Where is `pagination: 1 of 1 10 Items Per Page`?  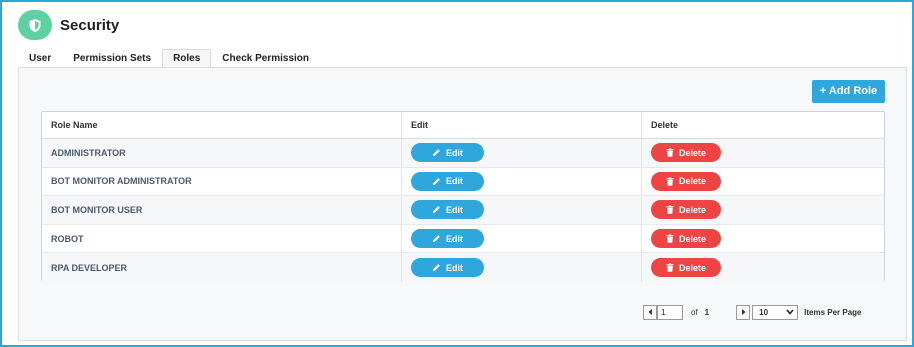
pagination: 1 of 1 10 Items Per Page is located at coordinates (752, 312).